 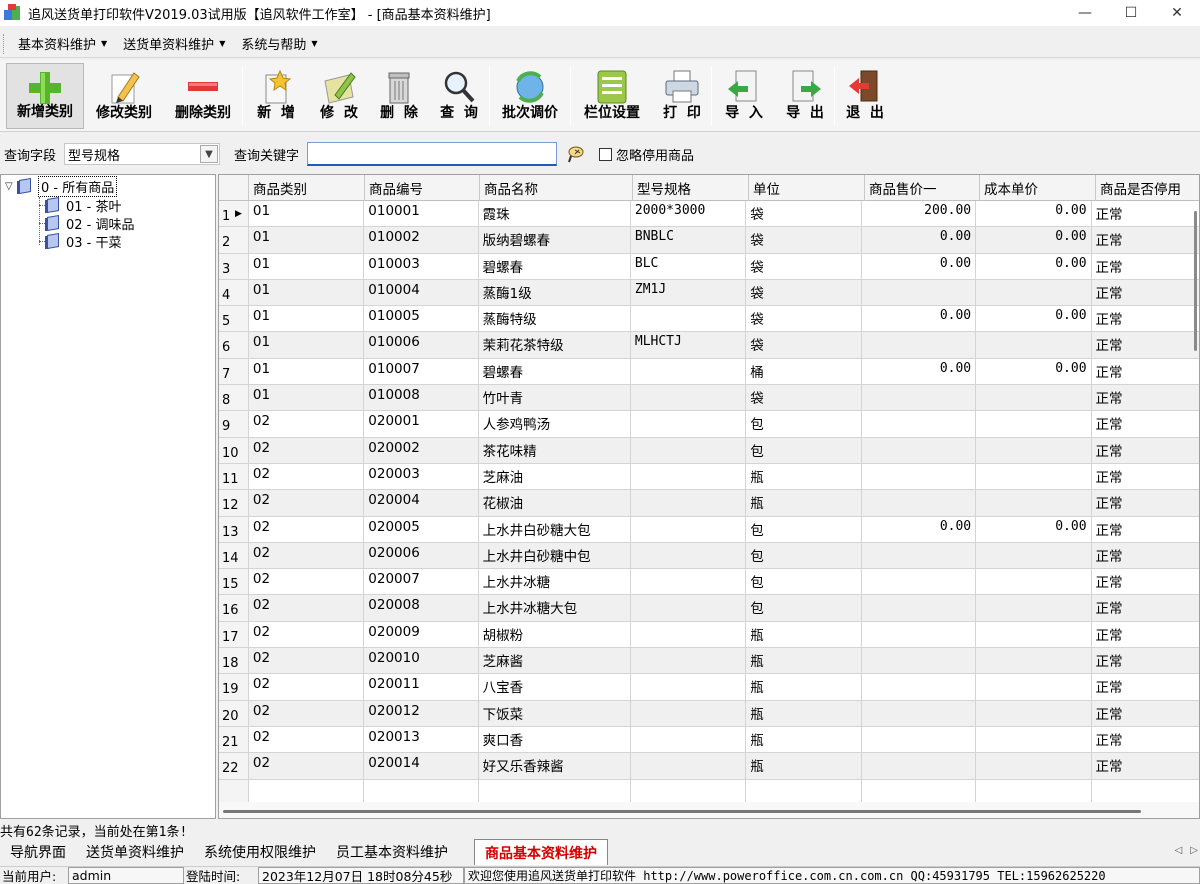 What do you see at coordinates (709, 608) in the screenshot?
I see `table-row: 16 02 020008 上水井冰糖大包 包 正常` at bounding box center [709, 608].